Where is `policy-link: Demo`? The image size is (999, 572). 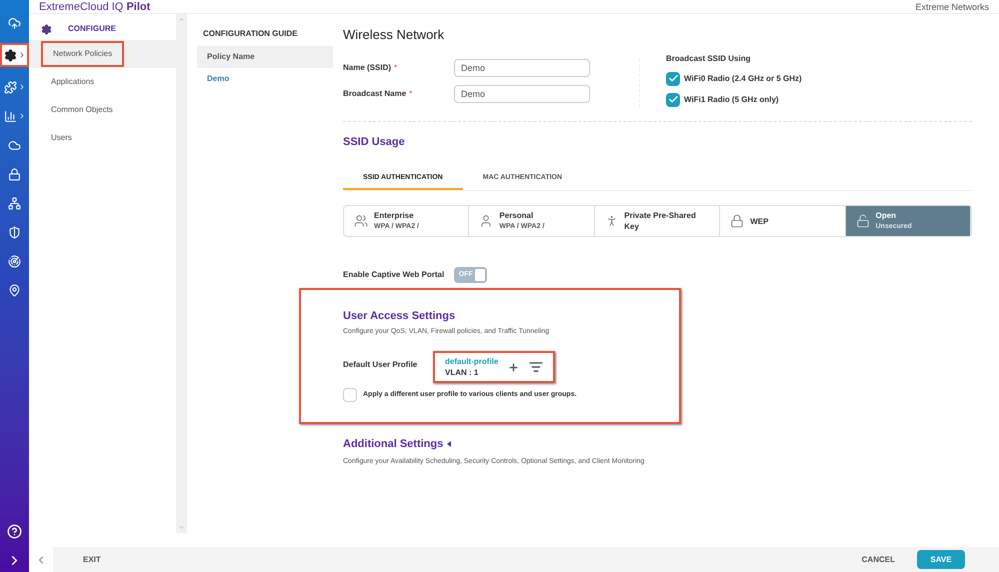
policy-link: Demo is located at coordinates (265, 79).